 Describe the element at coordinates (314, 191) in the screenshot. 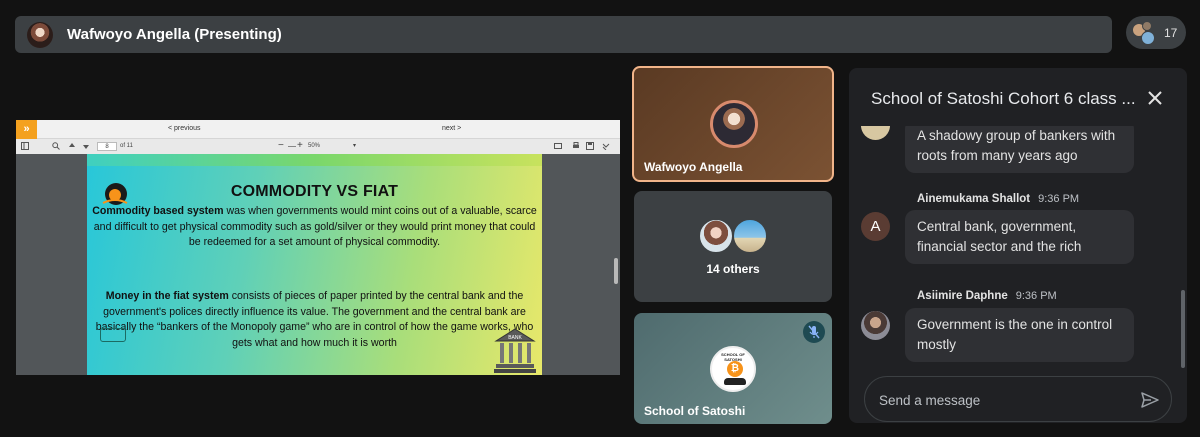

I see `slide-title: COMMODITY VS FIAT` at that location.